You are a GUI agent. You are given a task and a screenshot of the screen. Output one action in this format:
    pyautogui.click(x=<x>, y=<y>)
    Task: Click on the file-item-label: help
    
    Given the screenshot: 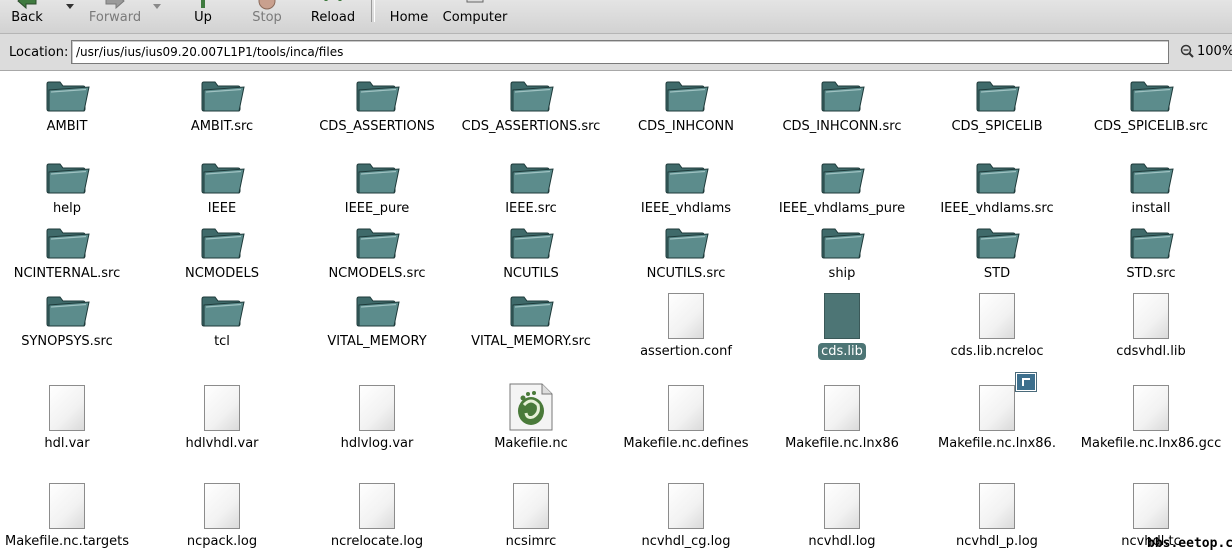 What is the action you would take?
    pyautogui.click(x=67, y=208)
    